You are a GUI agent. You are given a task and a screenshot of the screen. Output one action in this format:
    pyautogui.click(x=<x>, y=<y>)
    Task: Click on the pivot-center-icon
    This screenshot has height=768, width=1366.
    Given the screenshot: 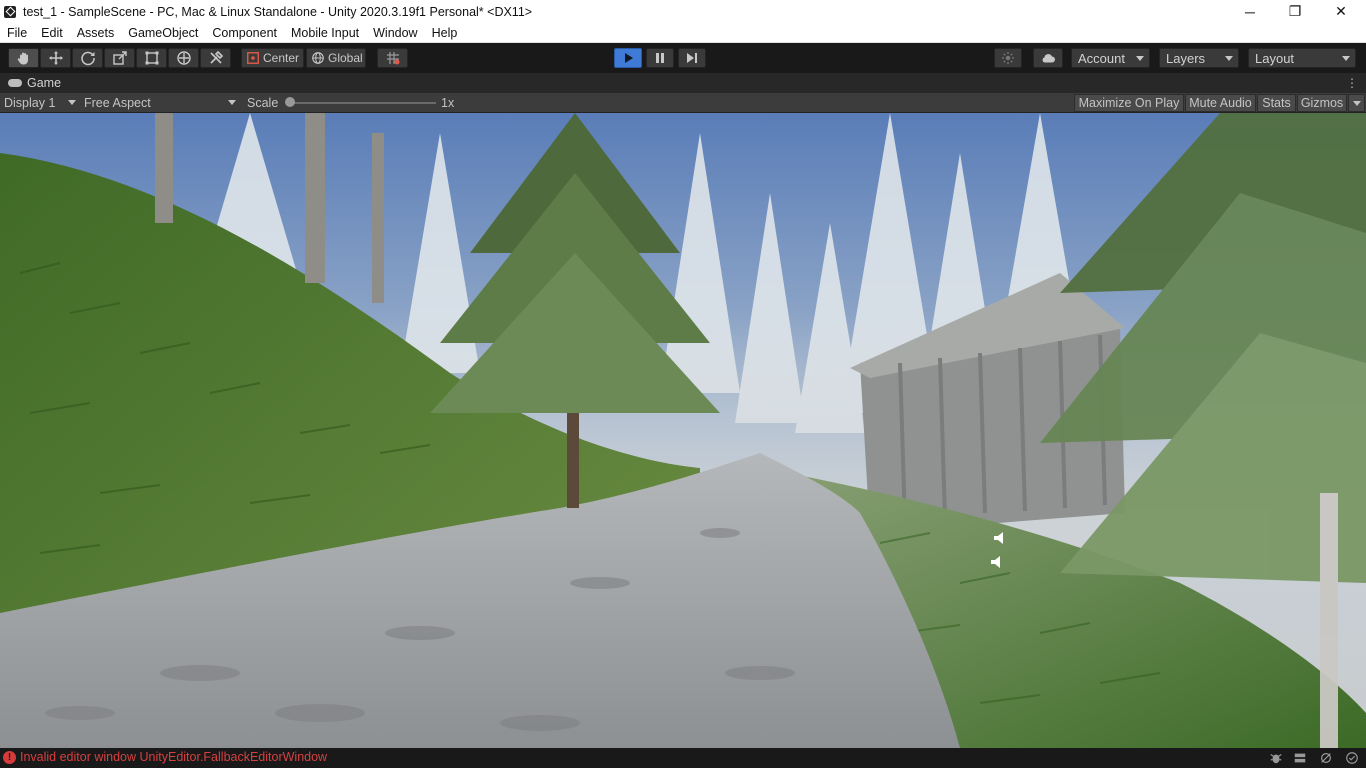 What is the action you would take?
    pyautogui.click(x=253, y=58)
    